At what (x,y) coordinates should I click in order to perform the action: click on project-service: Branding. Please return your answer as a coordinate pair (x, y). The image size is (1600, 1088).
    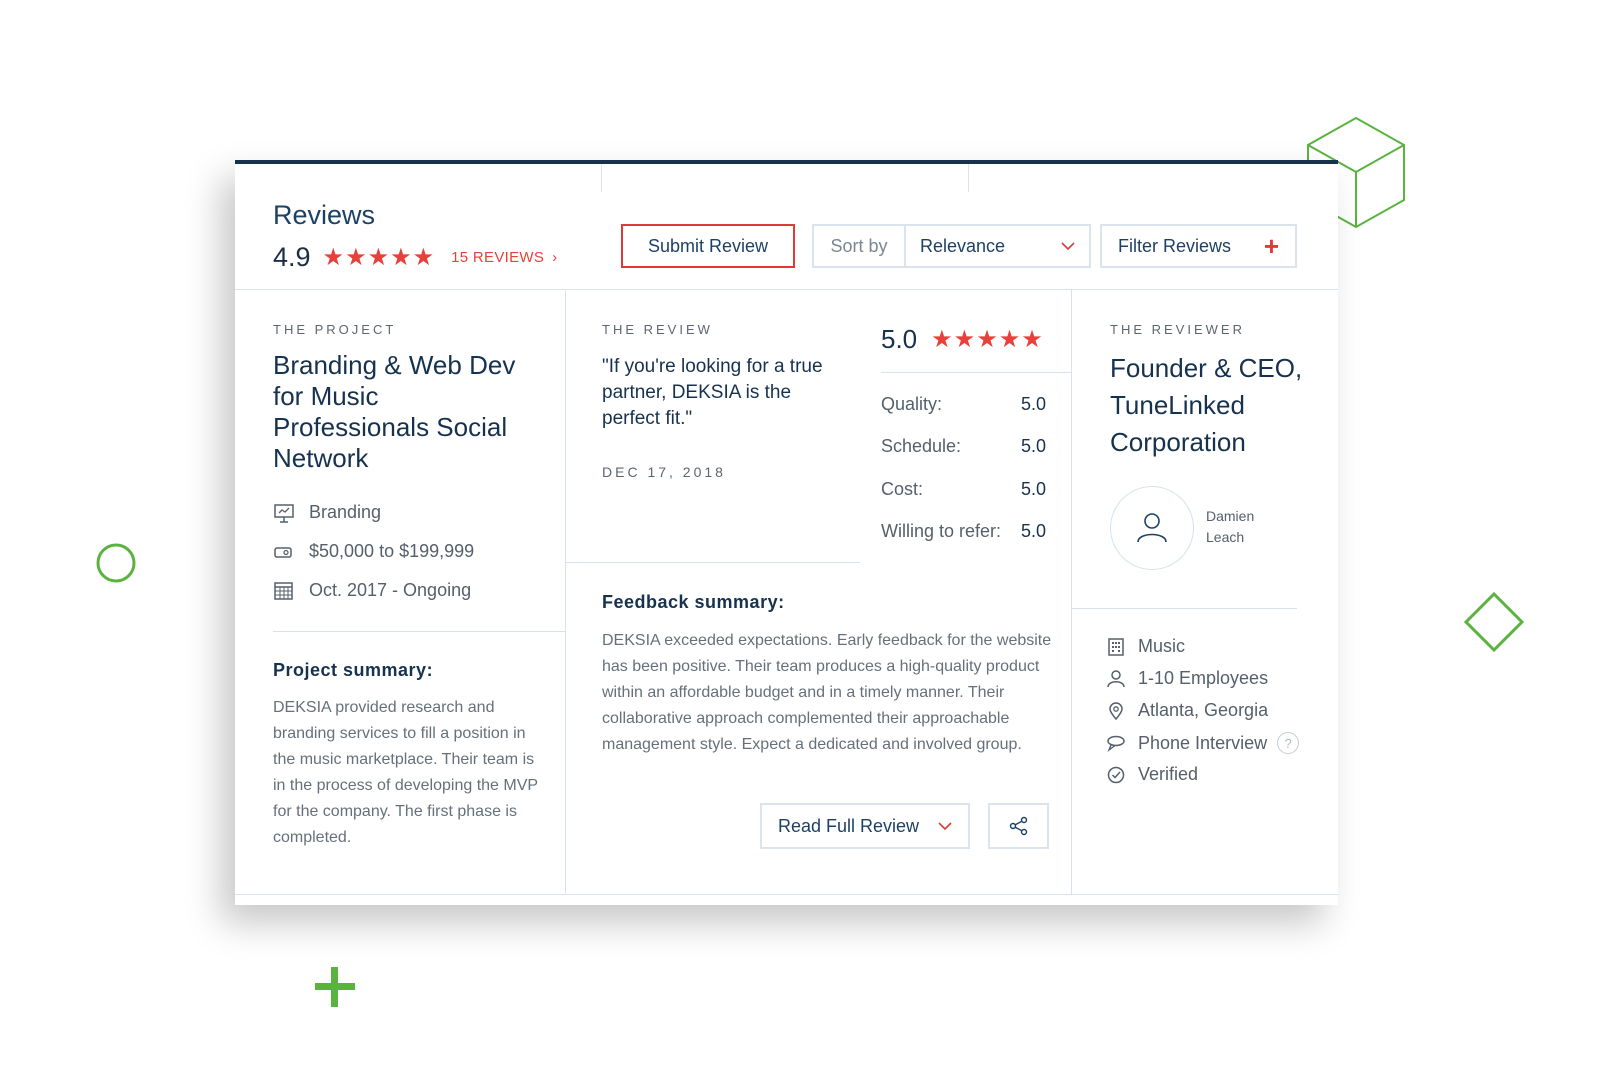
    Looking at the image, I should click on (327, 512).